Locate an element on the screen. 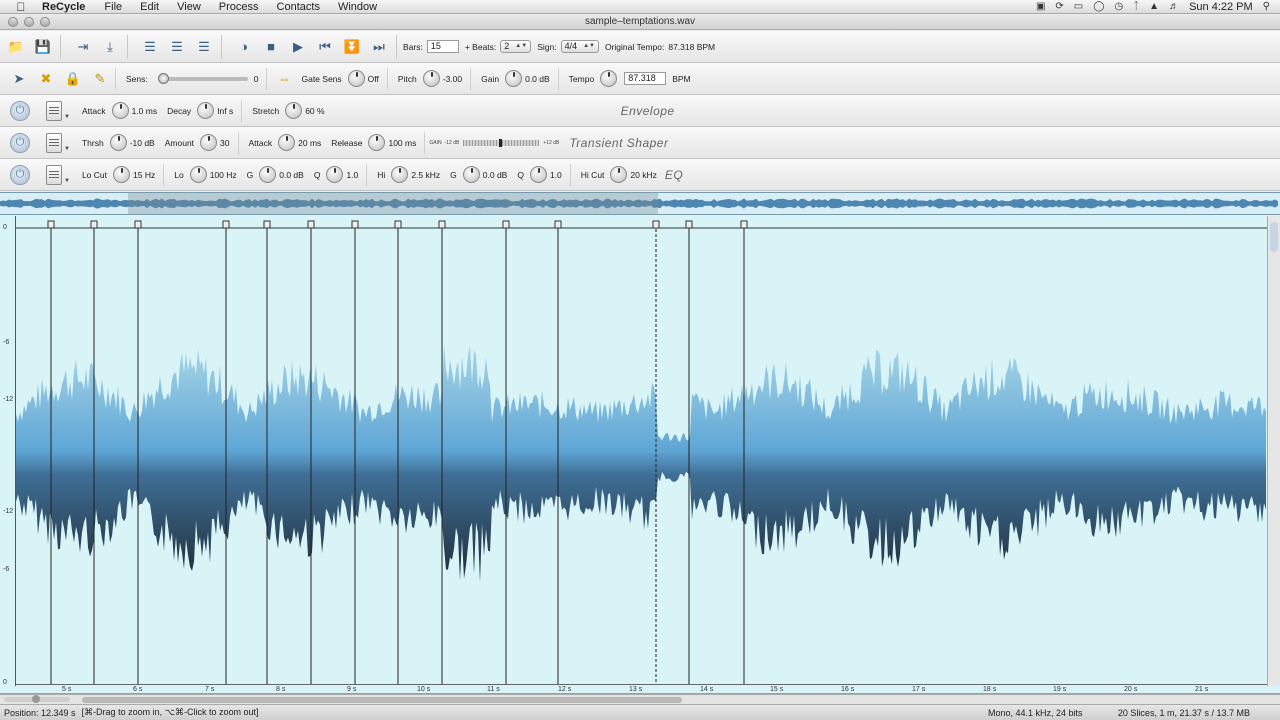 The width and height of the screenshot is (1280, 720). rewind-button: ⏮ is located at coordinates (325, 47).